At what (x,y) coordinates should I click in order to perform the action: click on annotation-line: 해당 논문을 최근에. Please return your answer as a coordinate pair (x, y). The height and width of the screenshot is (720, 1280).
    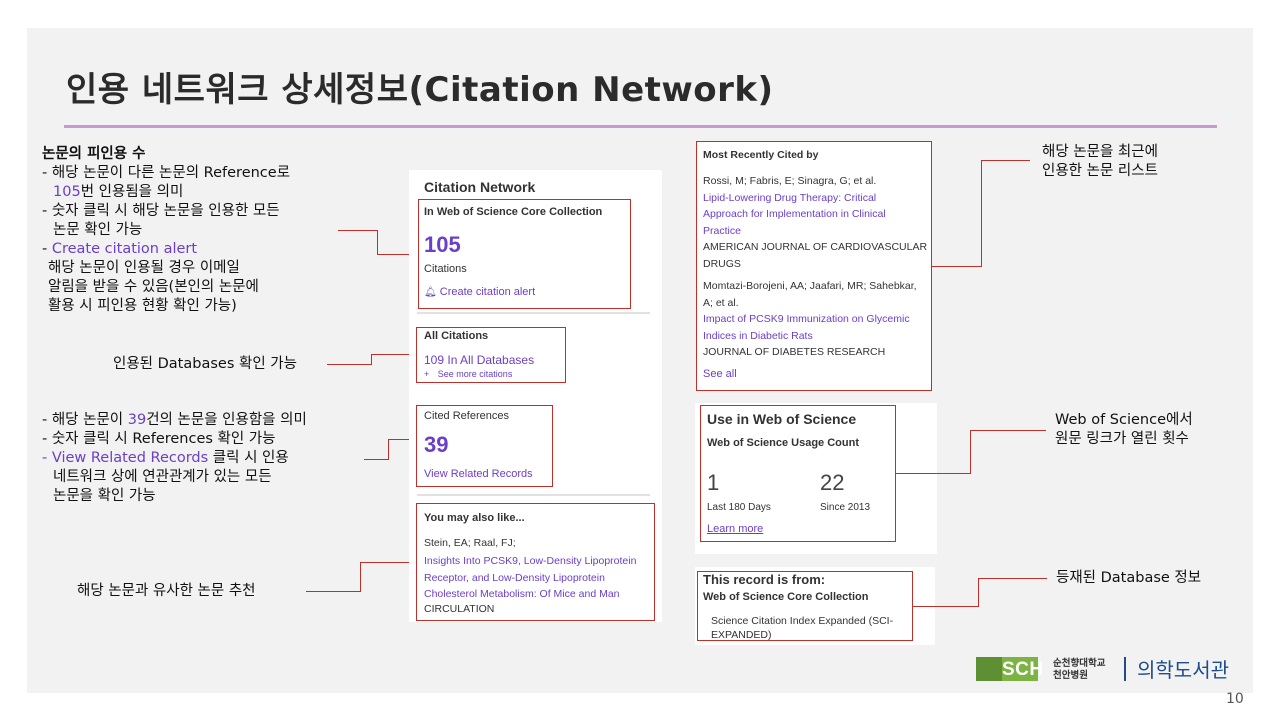
    Looking at the image, I should click on (1100, 152).